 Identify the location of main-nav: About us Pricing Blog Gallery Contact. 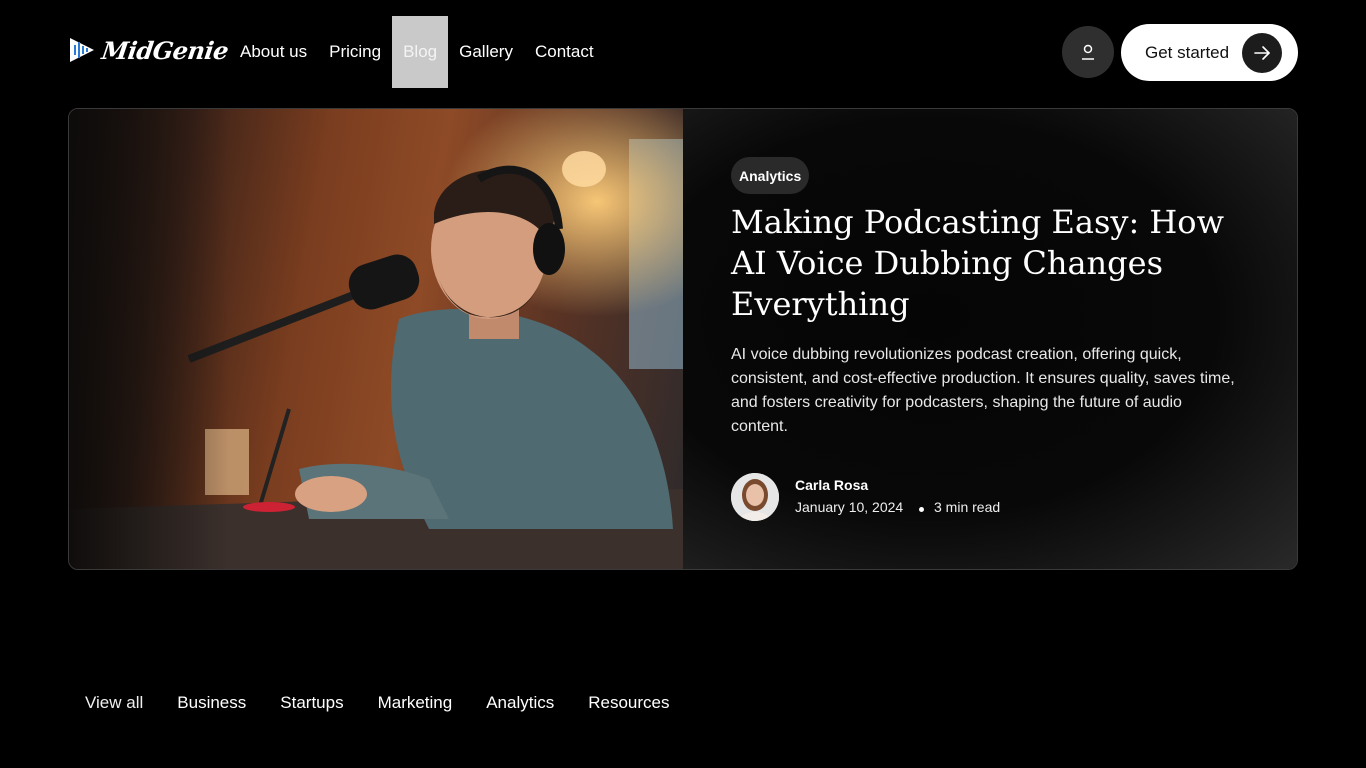
(417, 52).